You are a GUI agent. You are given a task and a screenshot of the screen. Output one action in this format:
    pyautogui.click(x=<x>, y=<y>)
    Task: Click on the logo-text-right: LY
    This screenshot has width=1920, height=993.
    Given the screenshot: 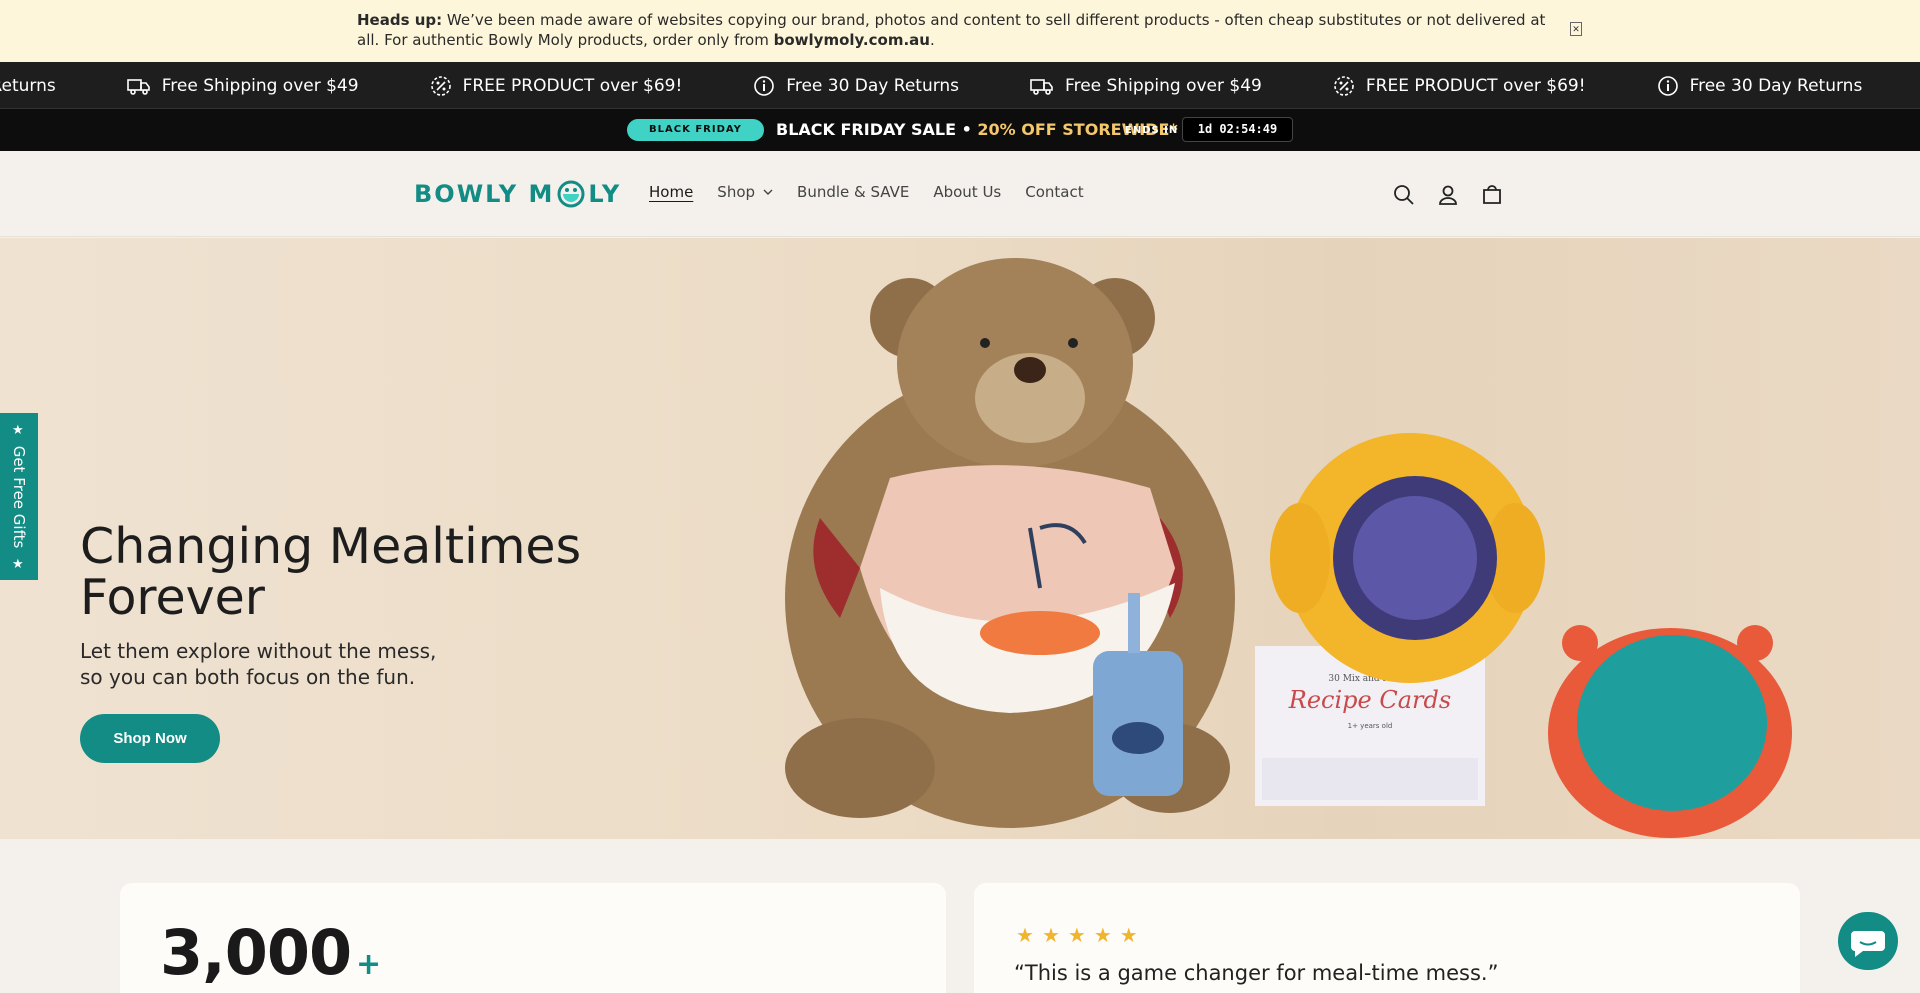 What is the action you would take?
    pyautogui.click(x=605, y=194)
    